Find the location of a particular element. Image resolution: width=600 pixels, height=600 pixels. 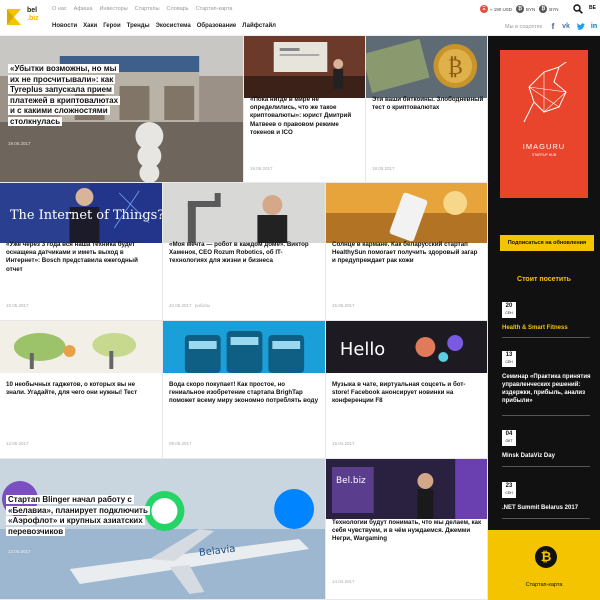

currency-rates: Ξ ≈ 190 USD ₿ BYN ₿ BYN is located at coordinates (519, 9).